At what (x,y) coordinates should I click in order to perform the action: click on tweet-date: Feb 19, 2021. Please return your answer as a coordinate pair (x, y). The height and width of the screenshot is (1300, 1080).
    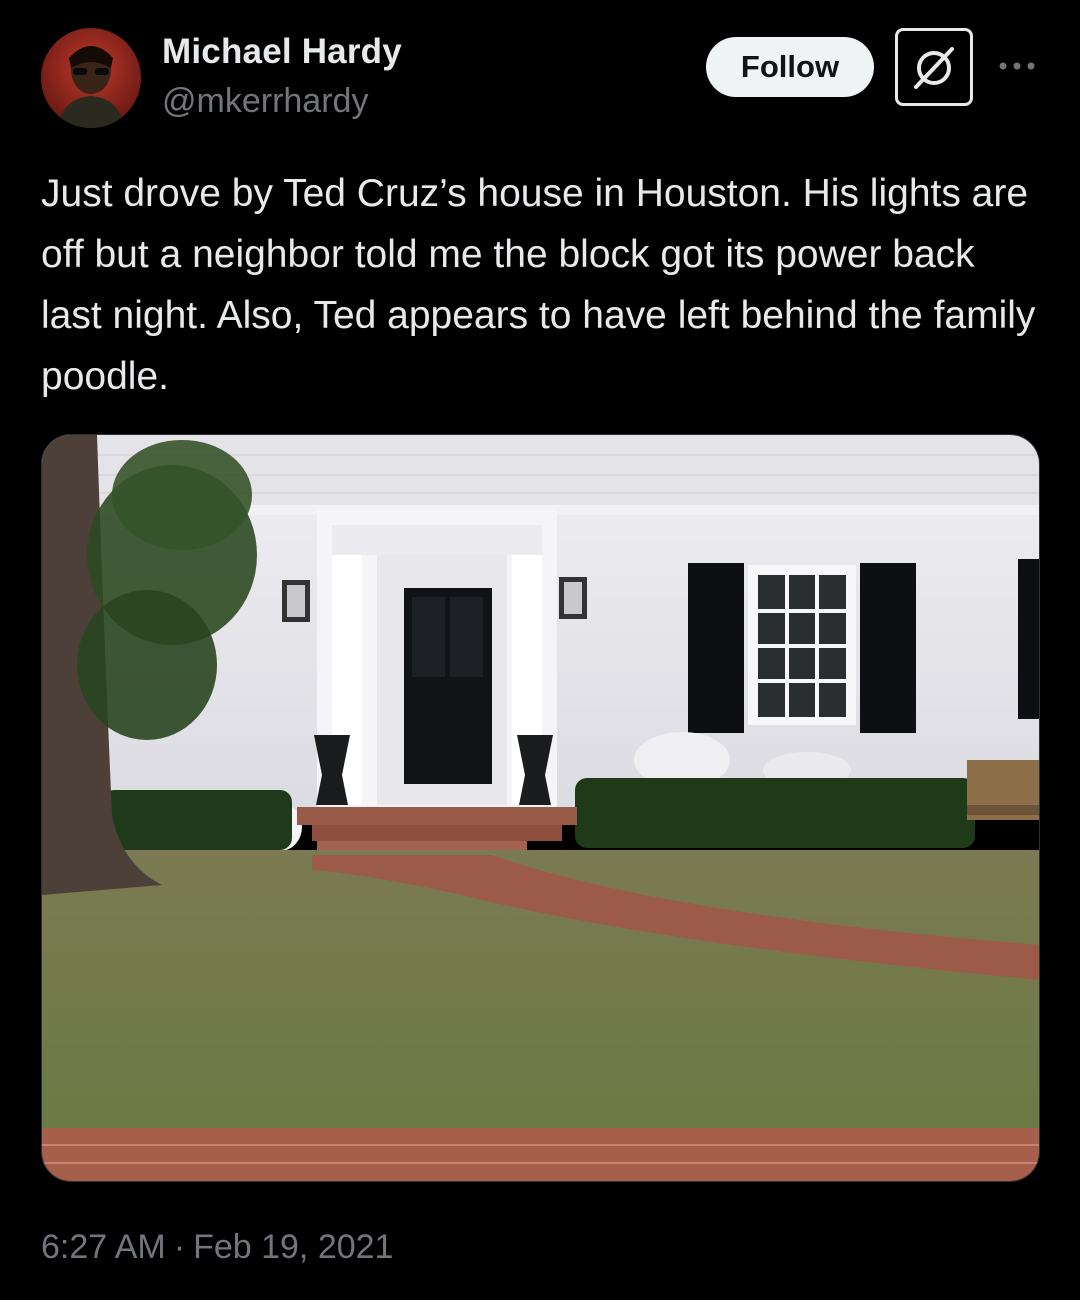
    Looking at the image, I should click on (293, 1247).